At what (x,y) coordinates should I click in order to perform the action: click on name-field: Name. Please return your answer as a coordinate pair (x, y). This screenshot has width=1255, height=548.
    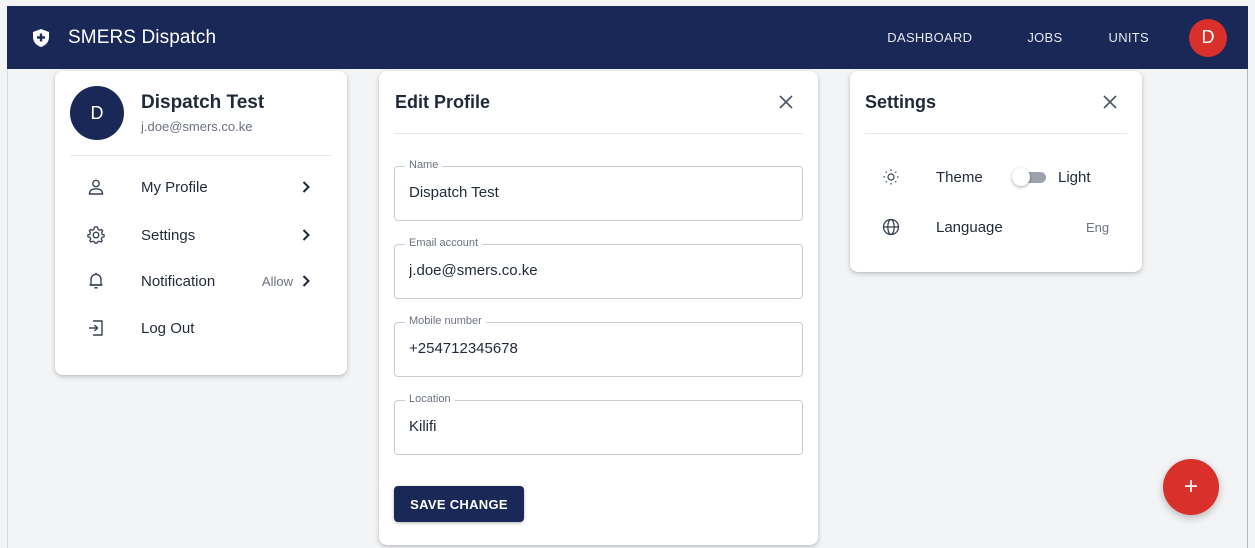
    Looking at the image, I should click on (598, 190).